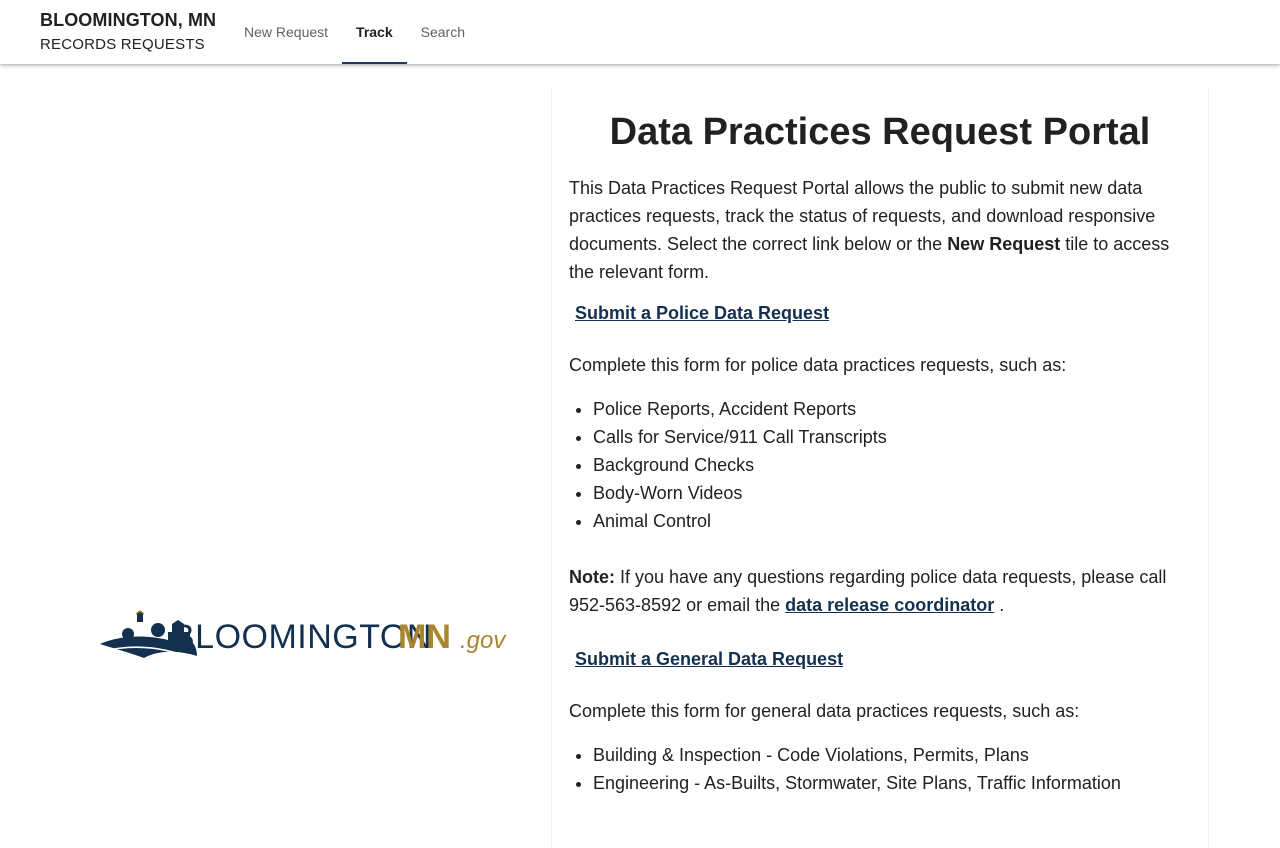  What do you see at coordinates (424, 637) in the screenshot?
I see `logo-wordmark-mn: MN` at bounding box center [424, 637].